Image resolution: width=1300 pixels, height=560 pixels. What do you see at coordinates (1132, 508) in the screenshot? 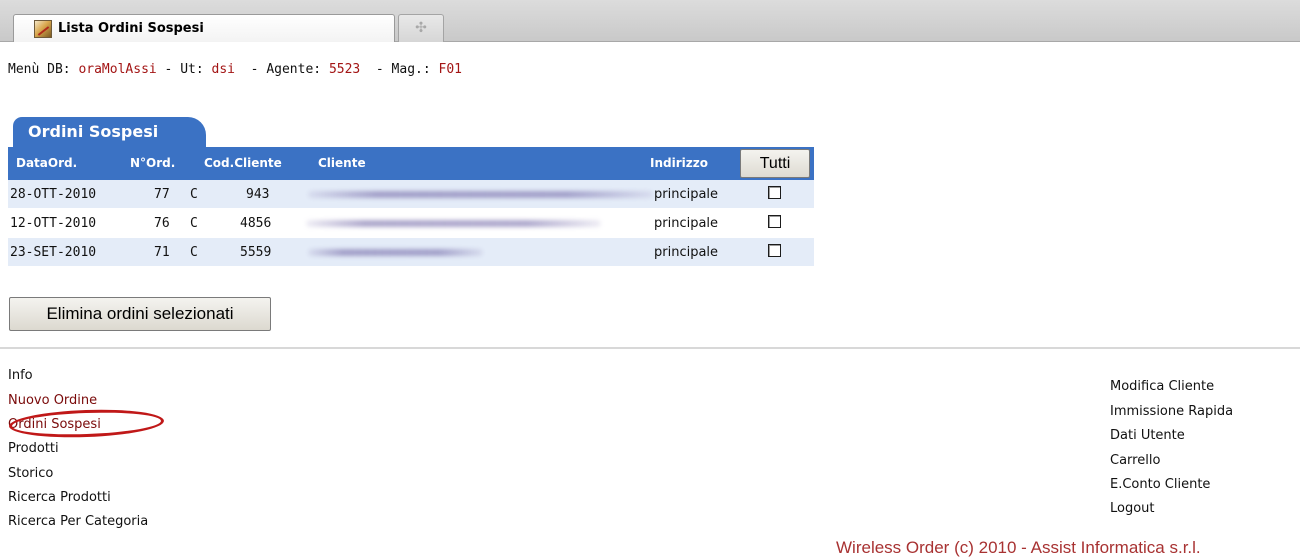
I see `nav-logout: Logout` at bounding box center [1132, 508].